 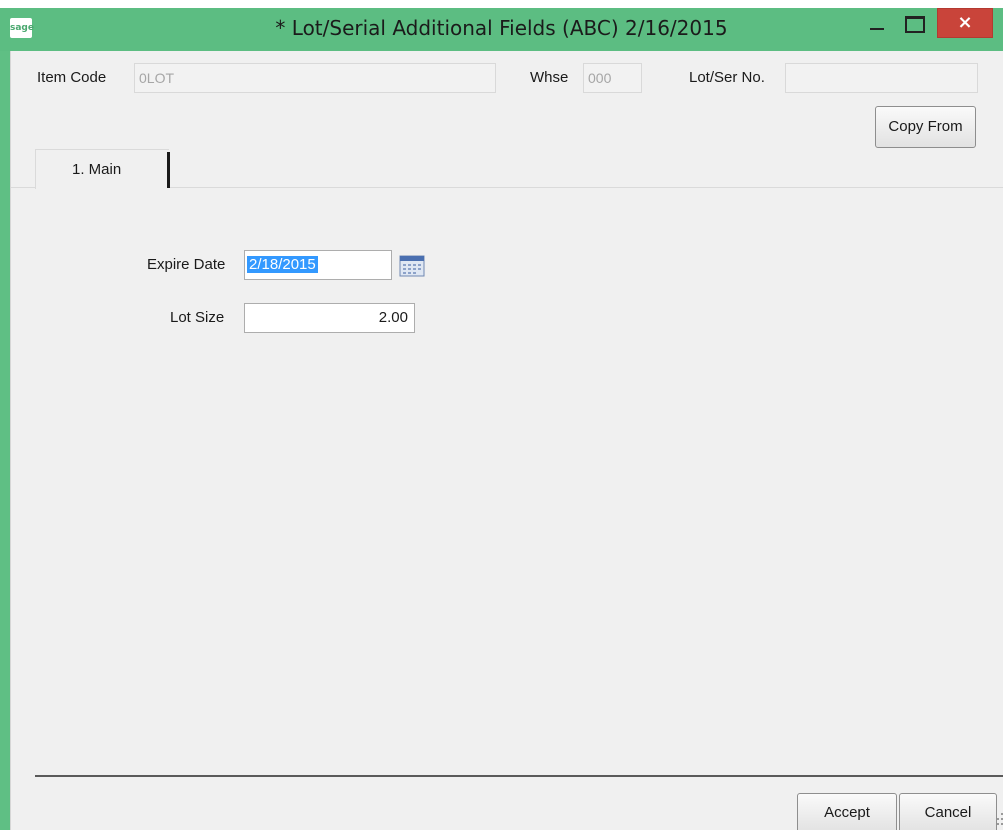 I want to click on resize-grip-icon, so click(x=998, y=819).